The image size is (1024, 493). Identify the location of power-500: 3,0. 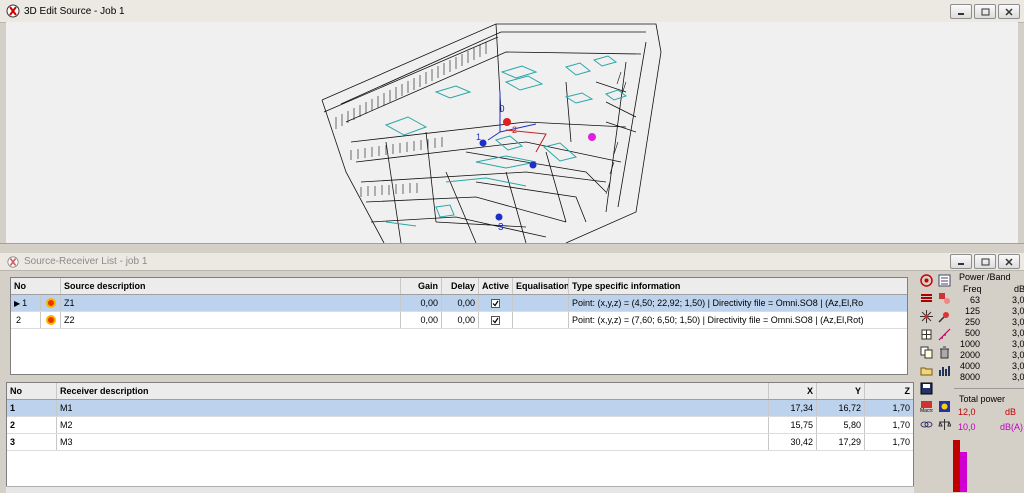
(1018, 333).